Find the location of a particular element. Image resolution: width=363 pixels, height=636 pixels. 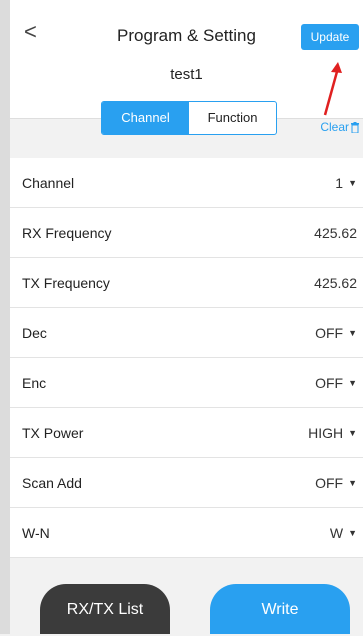

clear-button: Clear is located at coordinates (339, 127).